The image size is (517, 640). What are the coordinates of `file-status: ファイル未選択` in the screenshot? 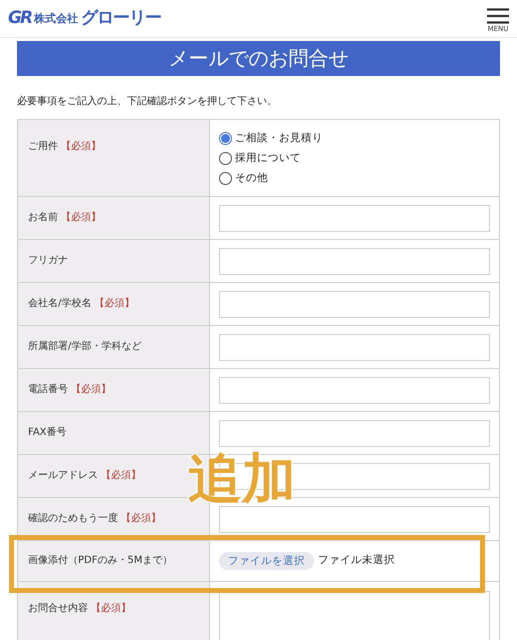 It's located at (356, 560).